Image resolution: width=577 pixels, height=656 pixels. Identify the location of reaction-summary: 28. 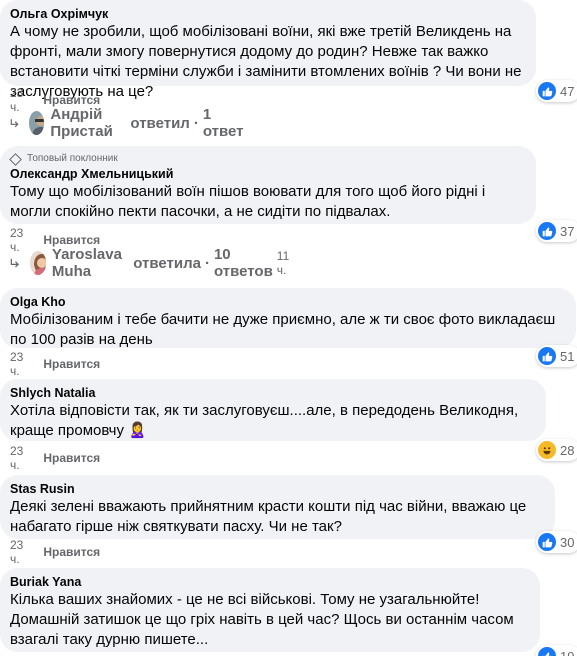
(556, 450).